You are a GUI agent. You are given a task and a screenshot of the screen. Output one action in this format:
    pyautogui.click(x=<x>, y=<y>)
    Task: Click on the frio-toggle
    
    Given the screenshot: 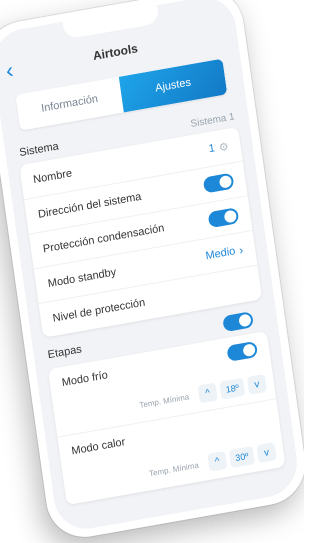 What is the action you would take?
    pyautogui.click(x=242, y=351)
    